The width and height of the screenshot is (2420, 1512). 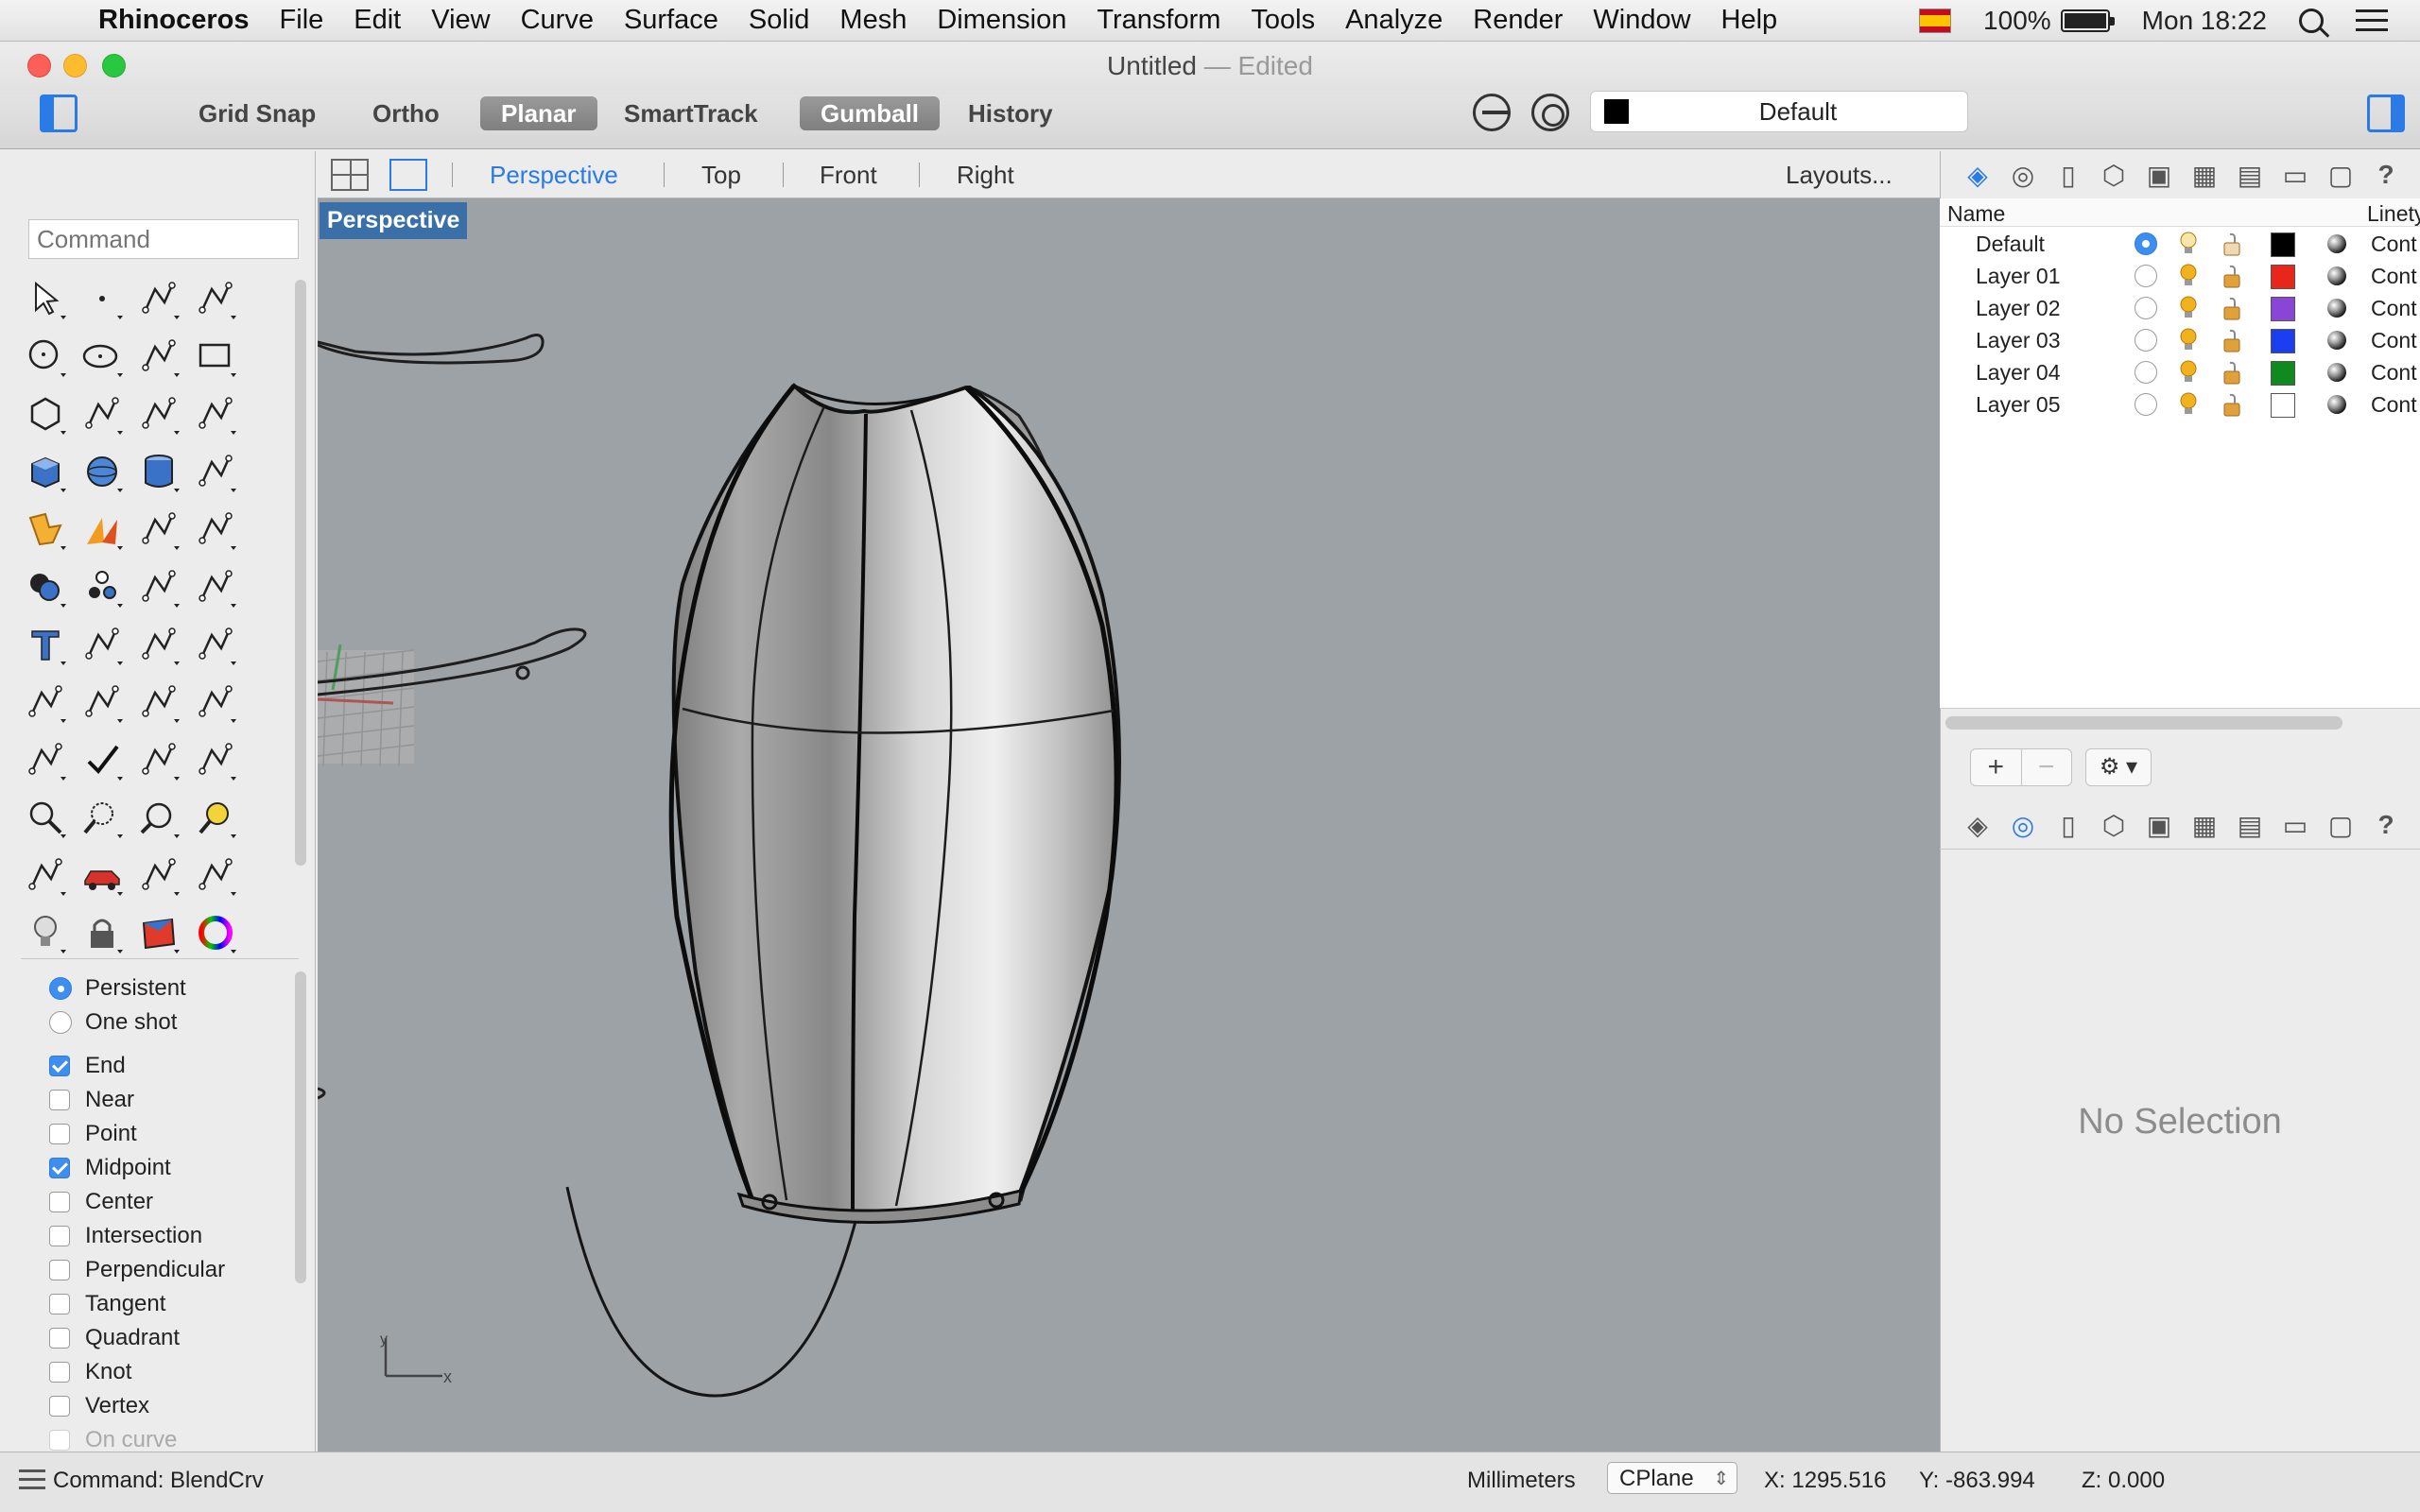 What do you see at coordinates (177, 1372) in the screenshot?
I see `osnap-knot: Knot` at bounding box center [177, 1372].